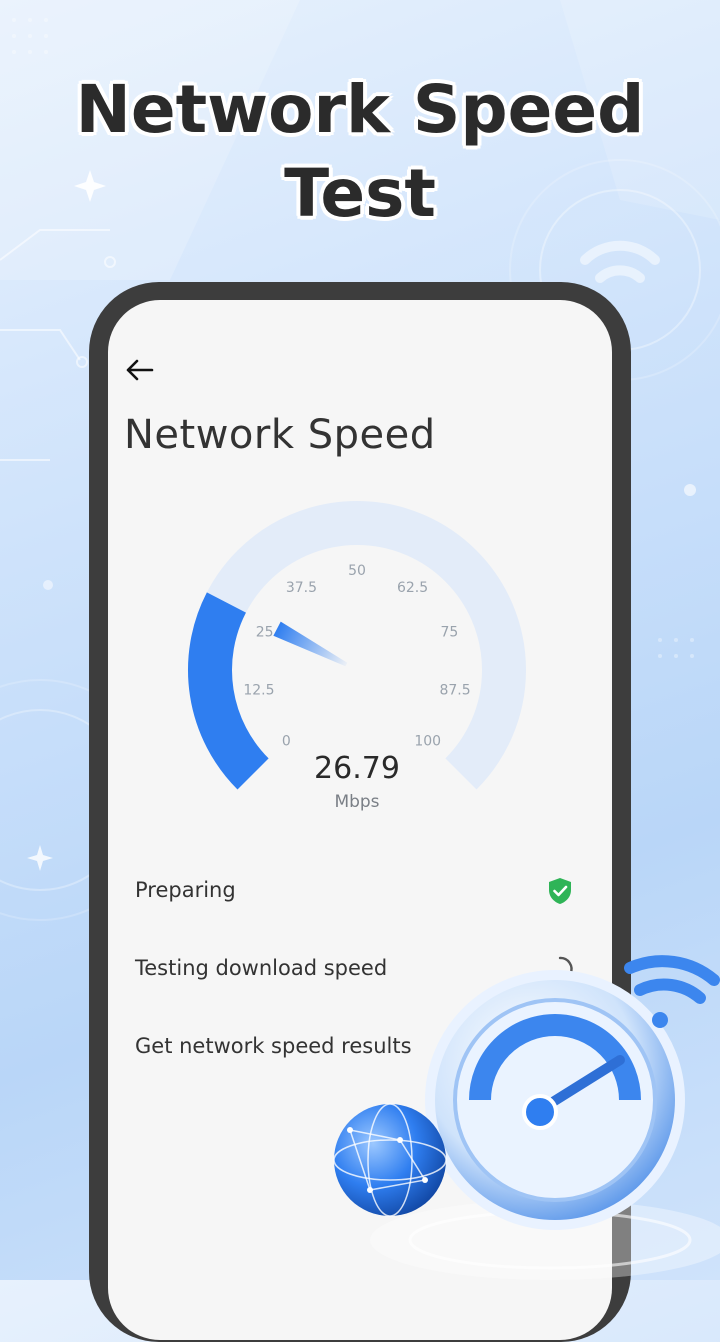 This screenshot has height=1342, width=720. Describe the element at coordinates (427, 742) in the screenshot. I see `gauge-tick-label: 100` at that location.